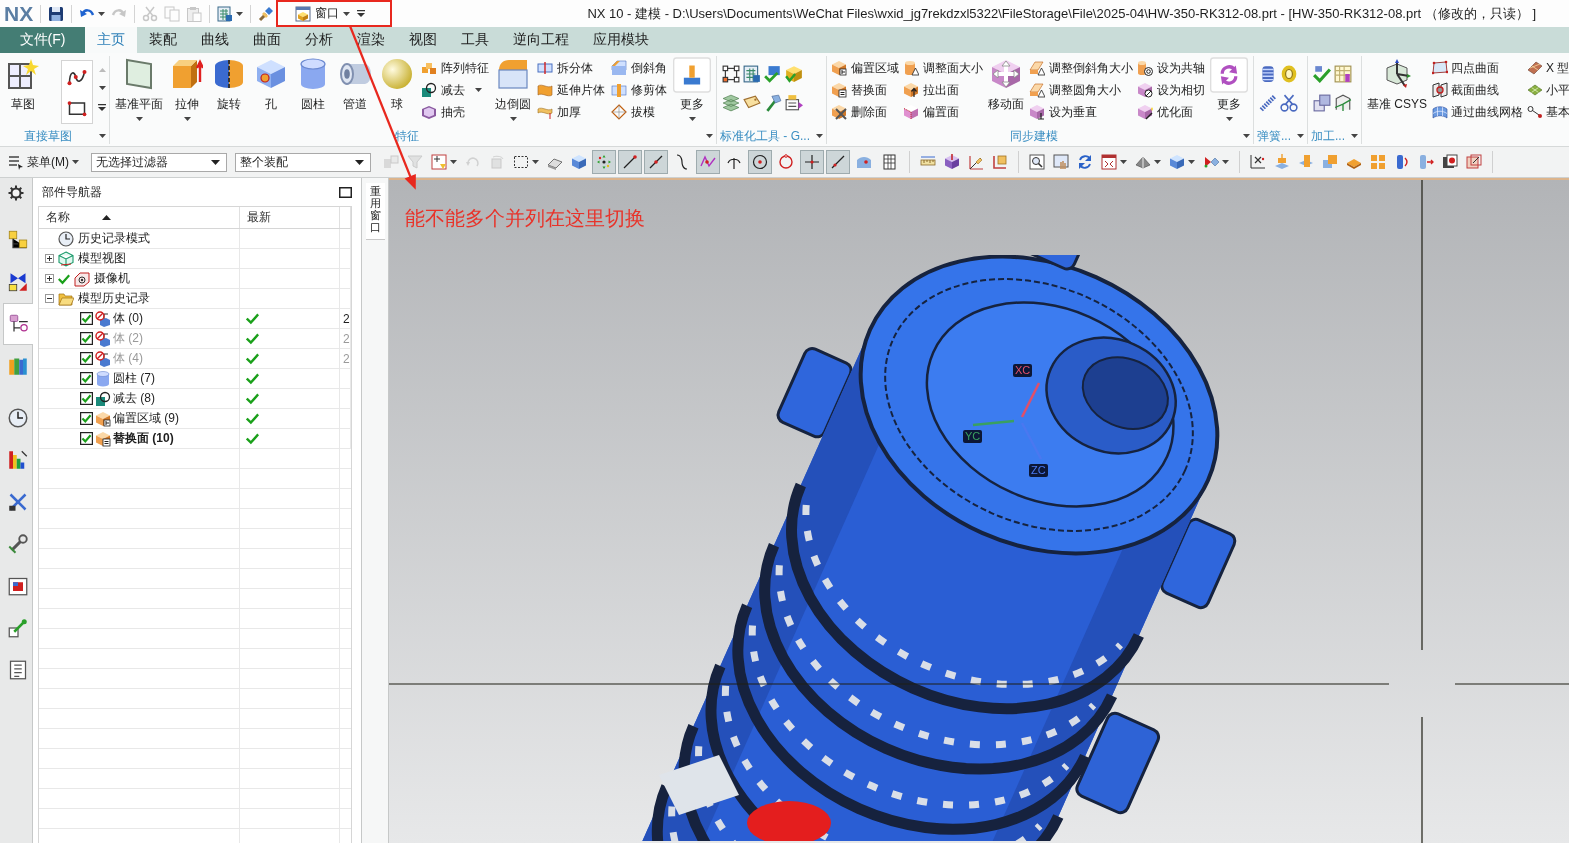 This screenshot has height=843, width=1569. What do you see at coordinates (1478, 68) in the screenshot?
I see `ribbon-button: 四点曲面` at bounding box center [1478, 68].